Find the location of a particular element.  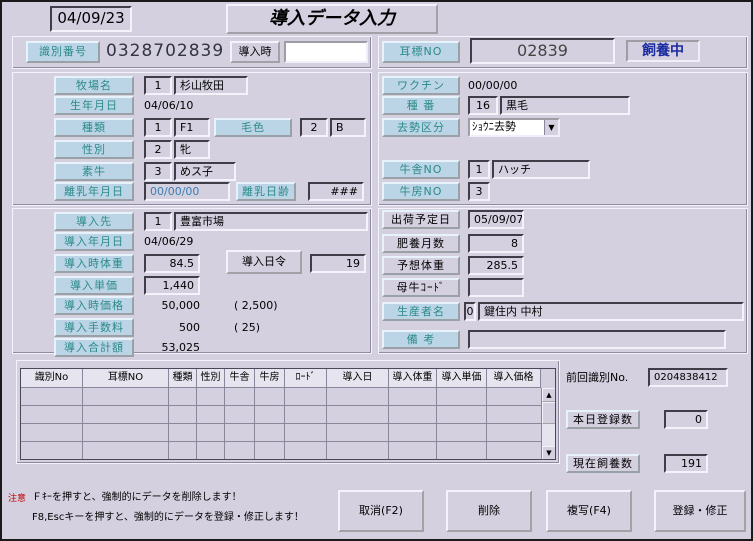

note-field is located at coordinates (597, 339).